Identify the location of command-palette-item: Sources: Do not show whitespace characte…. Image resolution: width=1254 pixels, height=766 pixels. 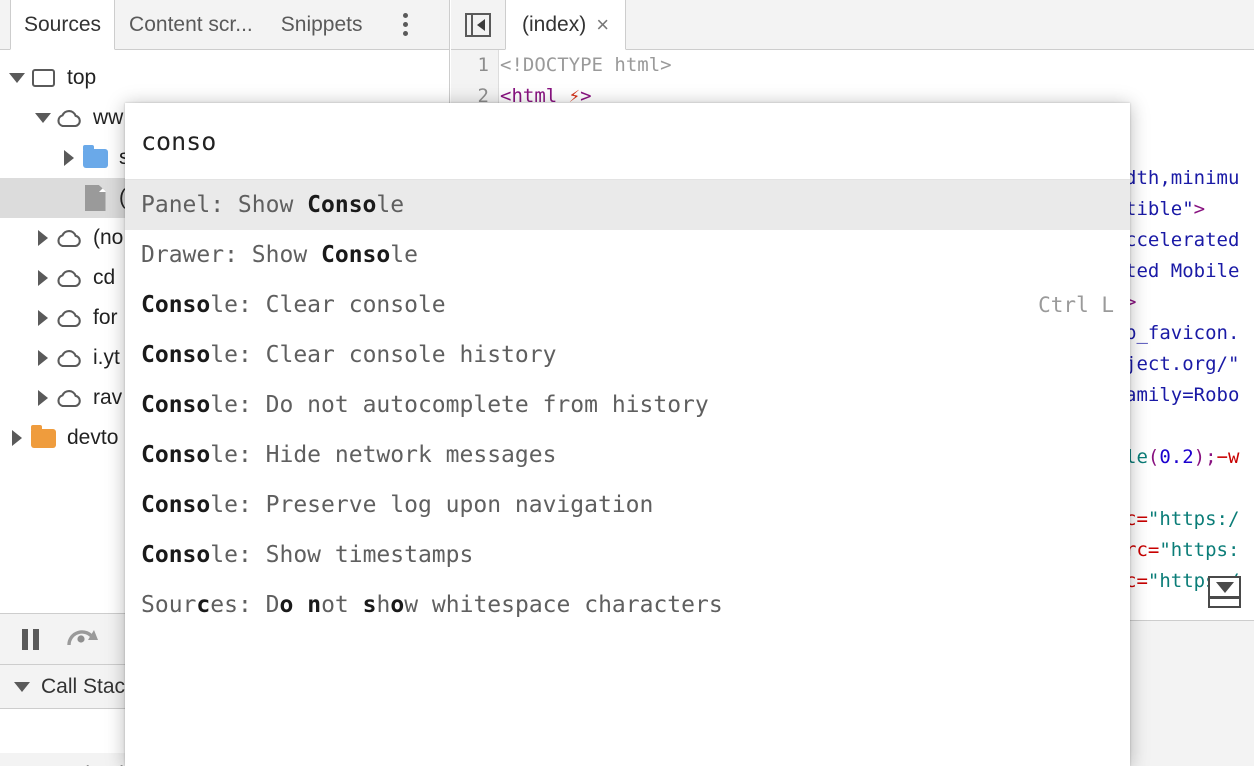
(627, 605).